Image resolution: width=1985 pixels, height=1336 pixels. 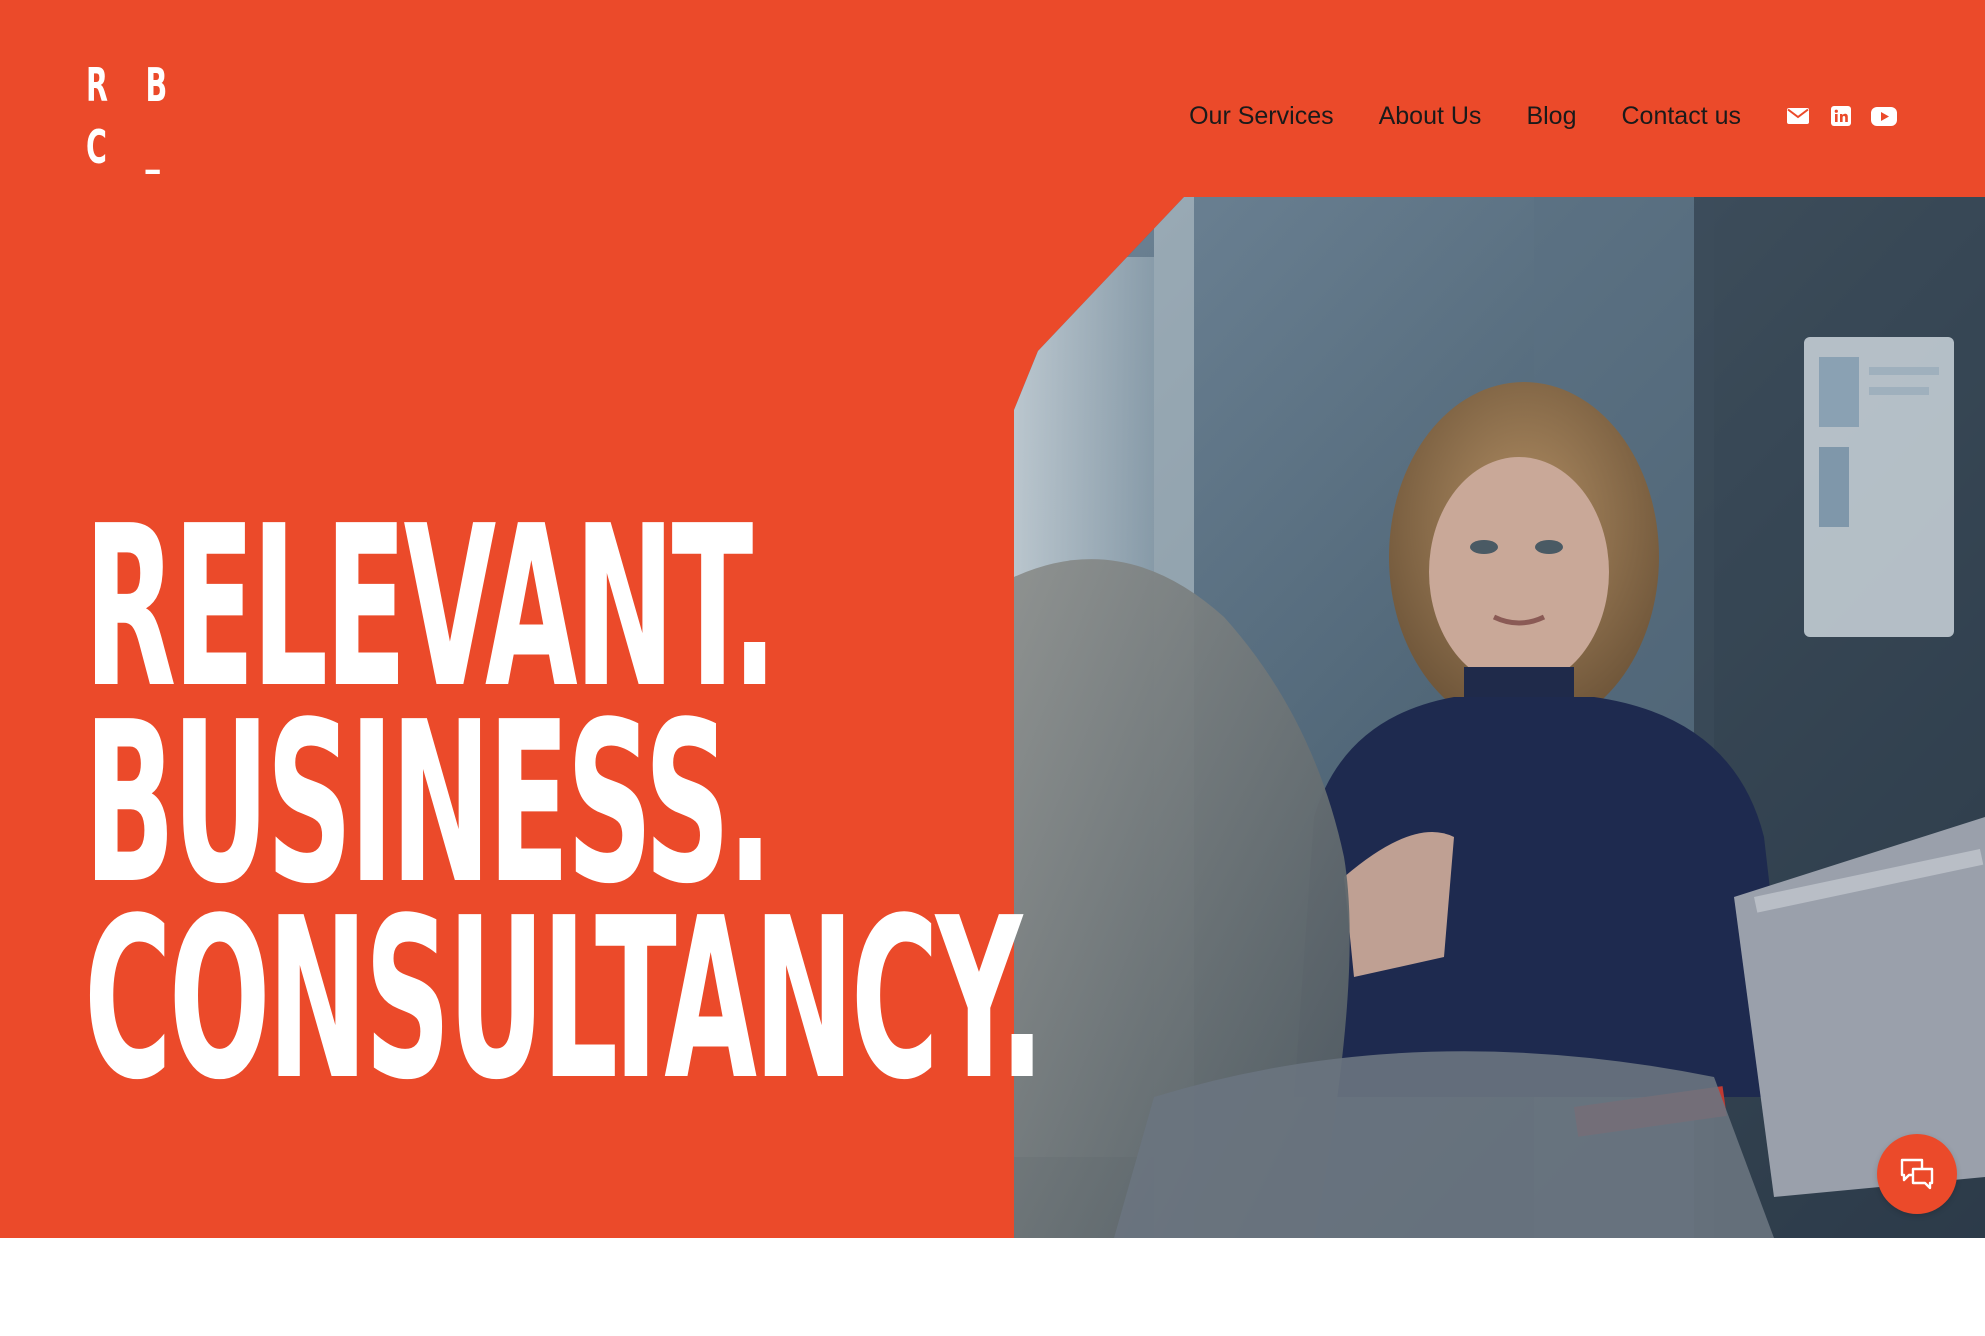 I want to click on chat-button, so click(x=1917, y=1174).